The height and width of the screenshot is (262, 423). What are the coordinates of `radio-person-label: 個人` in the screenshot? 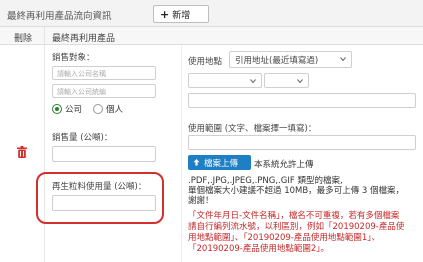 It's located at (115, 110).